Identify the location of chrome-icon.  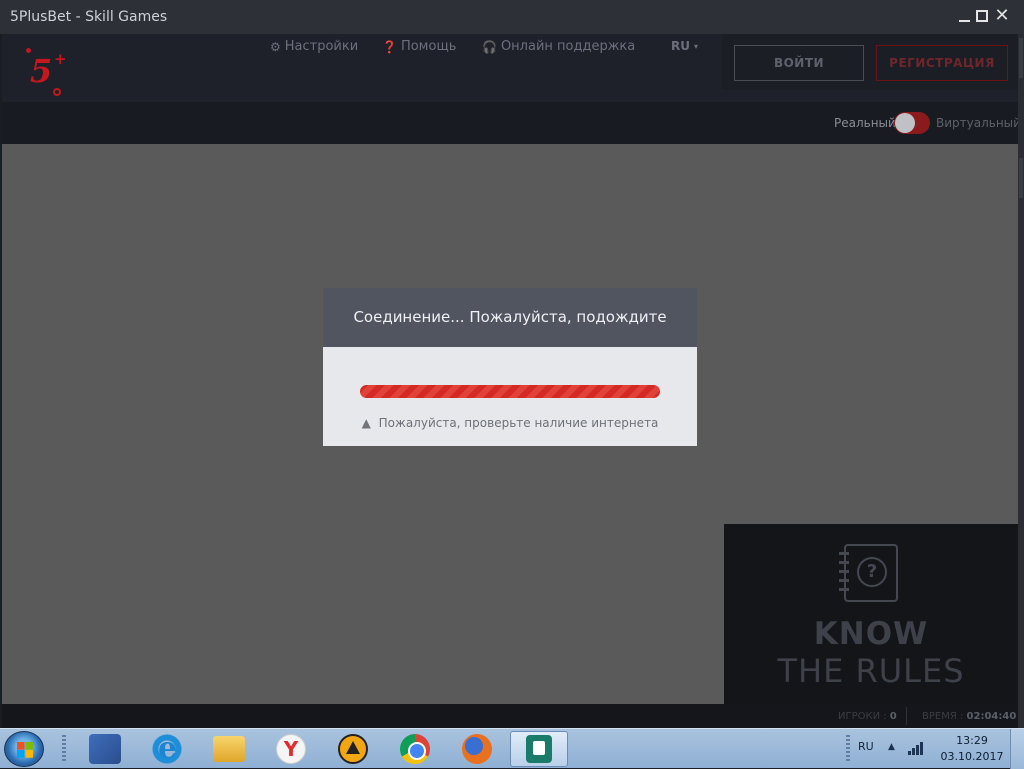
(415, 749).